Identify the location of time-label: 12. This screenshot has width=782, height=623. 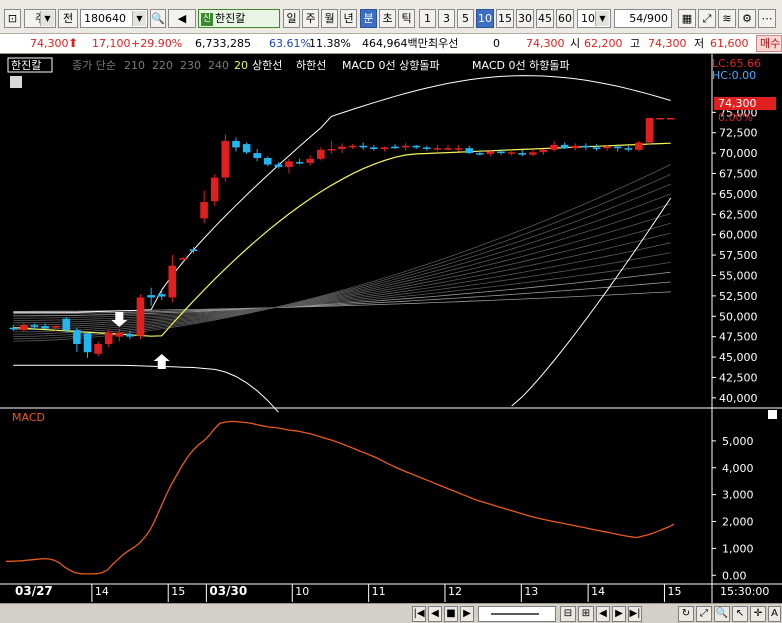
(455, 591).